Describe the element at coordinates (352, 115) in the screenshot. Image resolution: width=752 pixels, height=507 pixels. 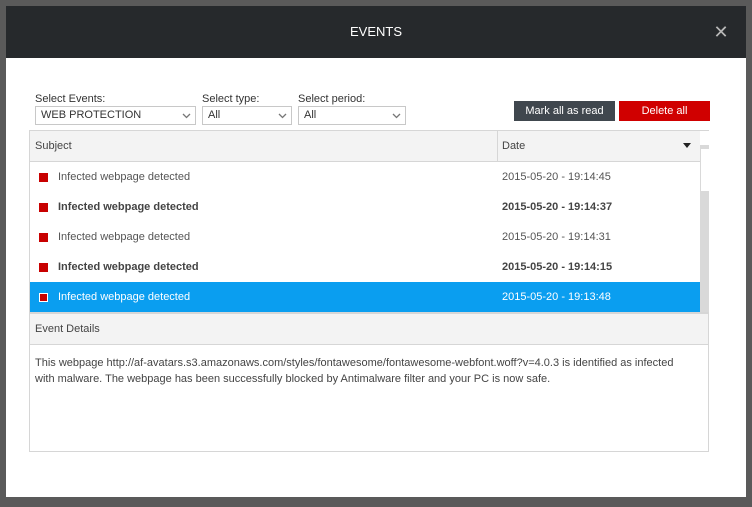
I see `select-period-dropdown: All` at that location.